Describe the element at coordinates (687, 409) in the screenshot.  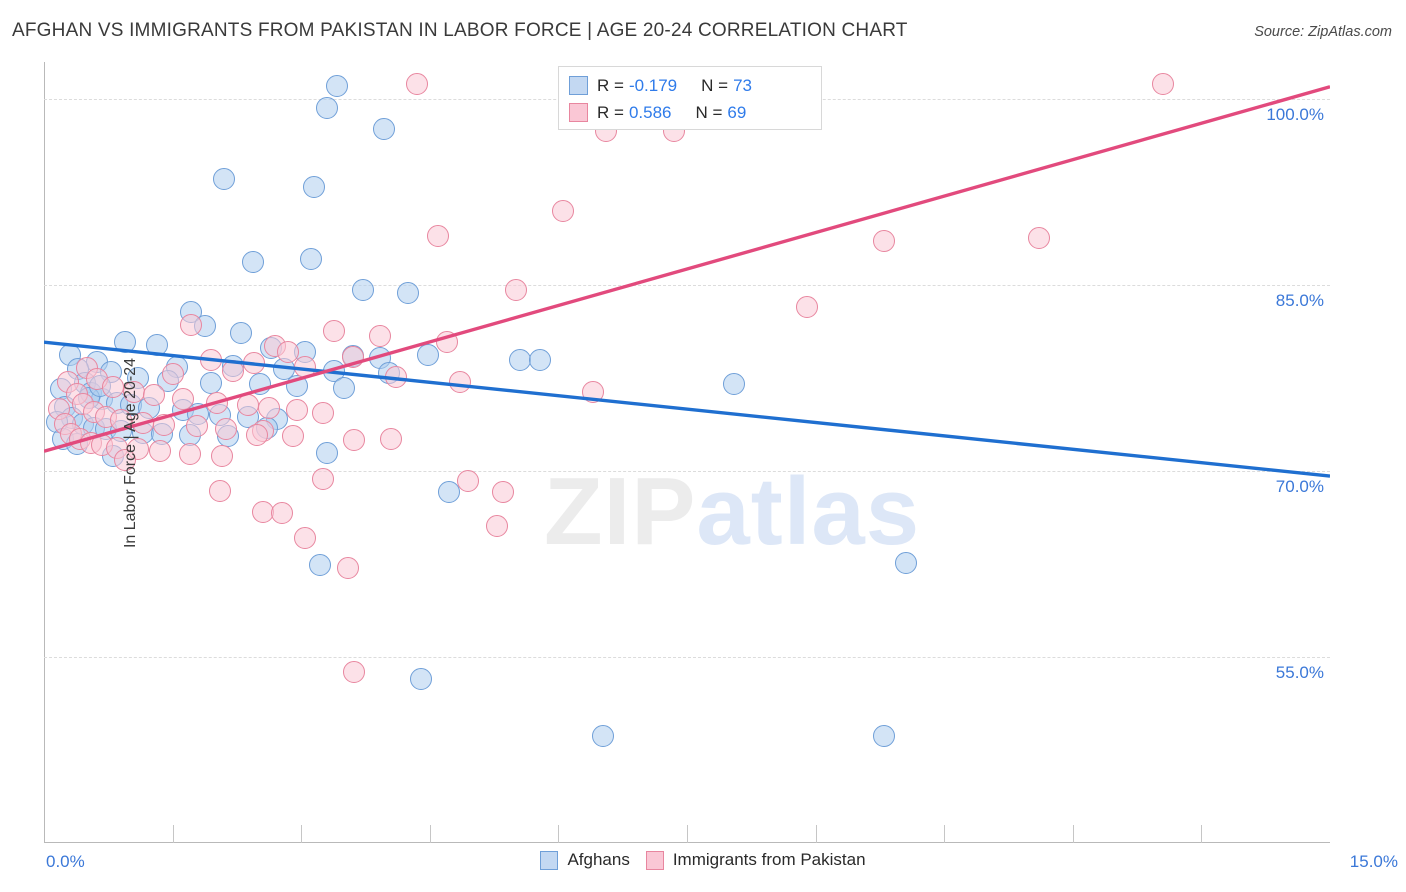
I see `trendline-afghans` at that location.